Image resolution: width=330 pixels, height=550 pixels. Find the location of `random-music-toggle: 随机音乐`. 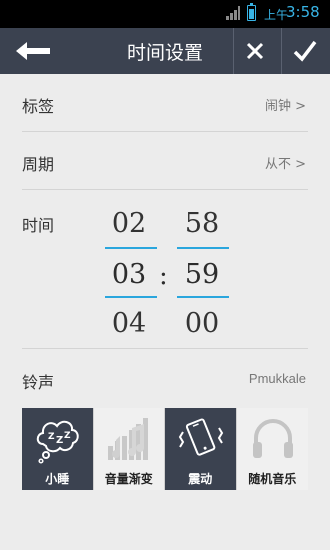

random-music-toggle: 随机音乐 is located at coordinates (272, 449).